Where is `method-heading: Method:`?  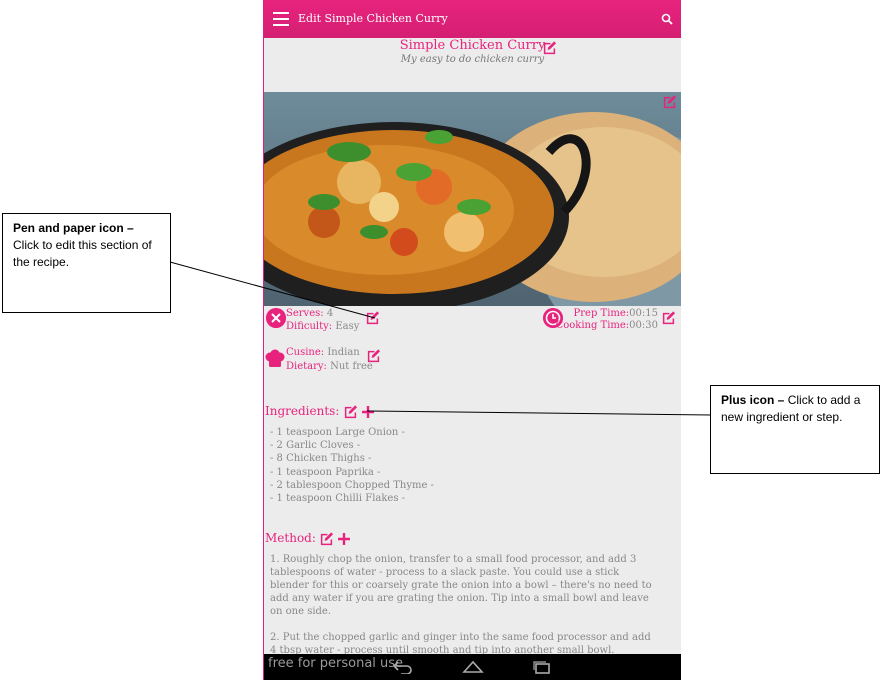 method-heading: Method: is located at coordinates (290, 538).